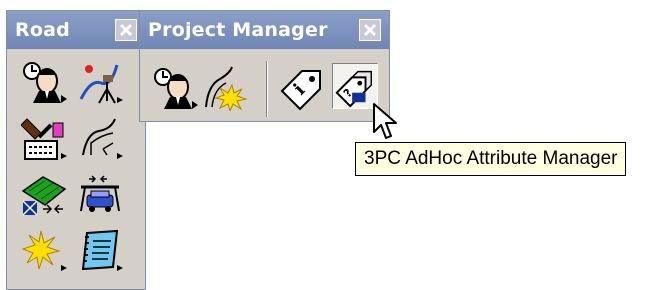 The image size is (653, 290). Describe the element at coordinates (353, 89) in the screenshot. I see `adhoc-attribute-icon: ?` at that location.